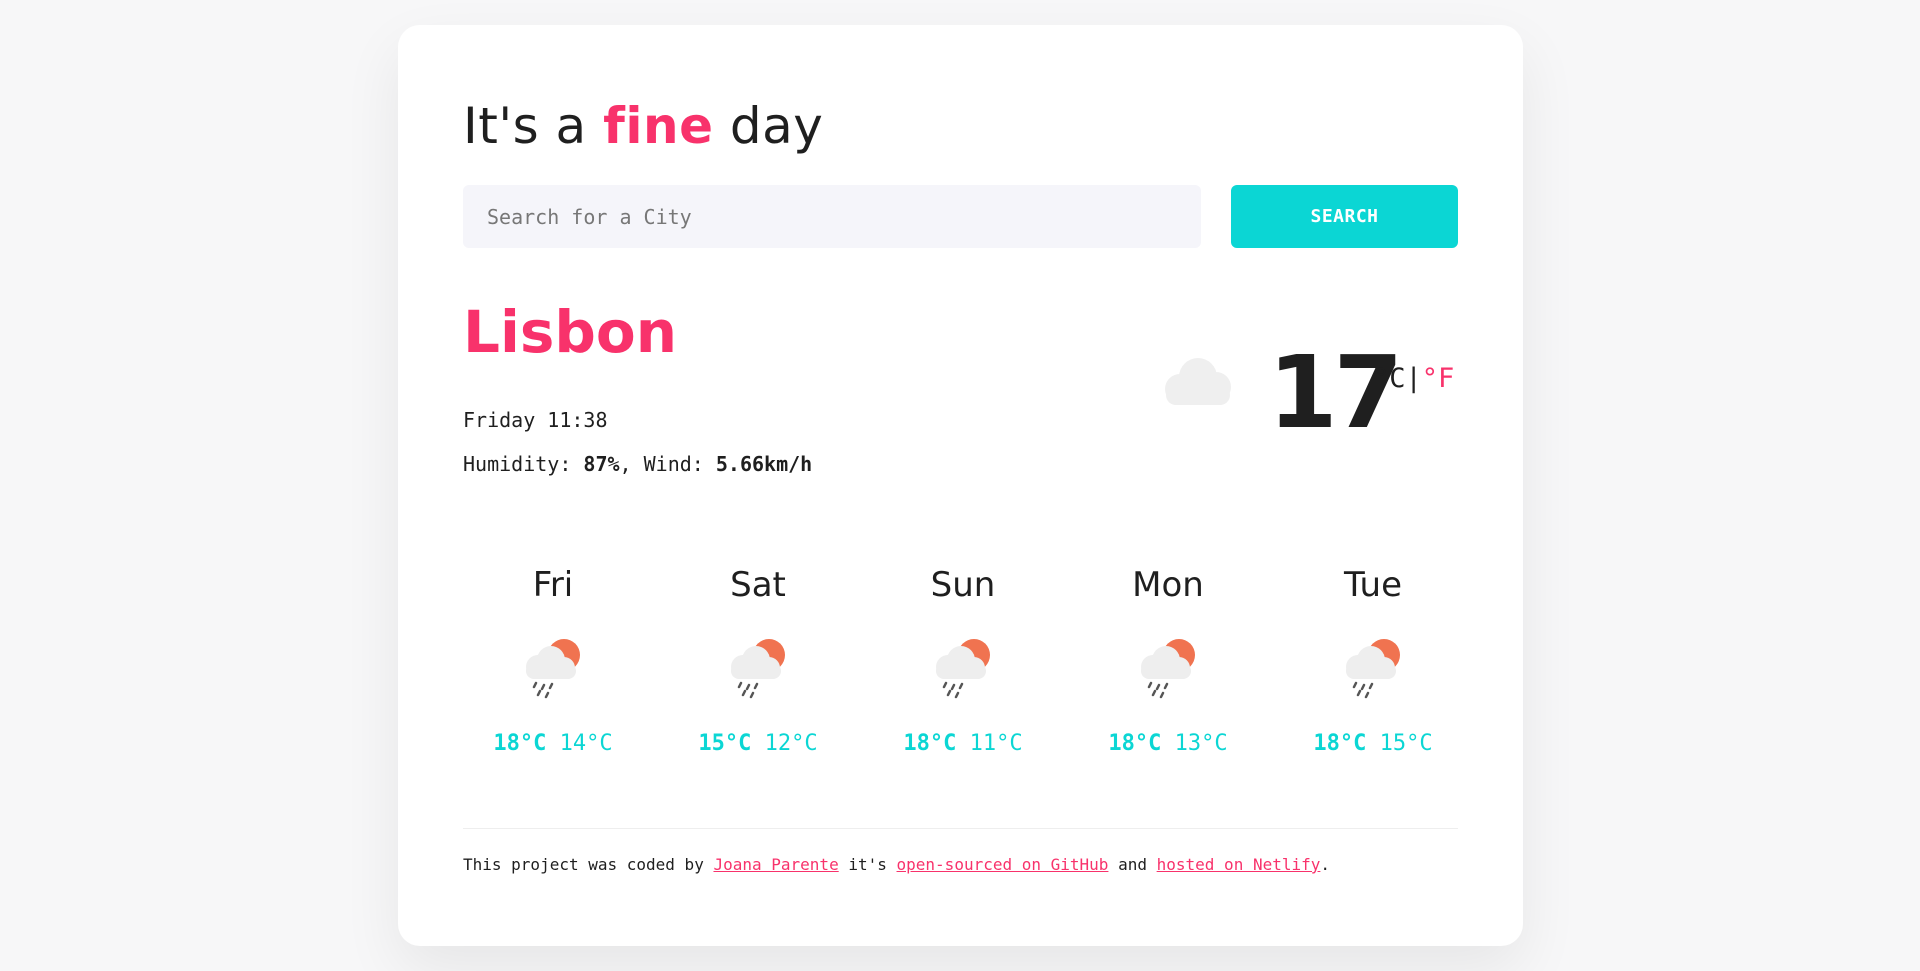 The height and width of the screenshot is (971, 1920). I want to click on forecast-min: 11°C, so click(996, 743).